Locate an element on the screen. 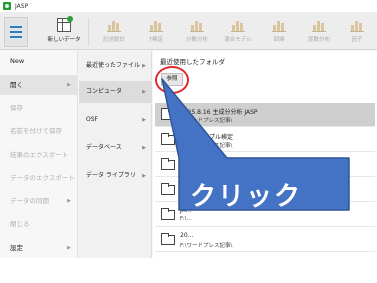  menu-export-data: データのエクスポート is located at coordinates (39, 178).